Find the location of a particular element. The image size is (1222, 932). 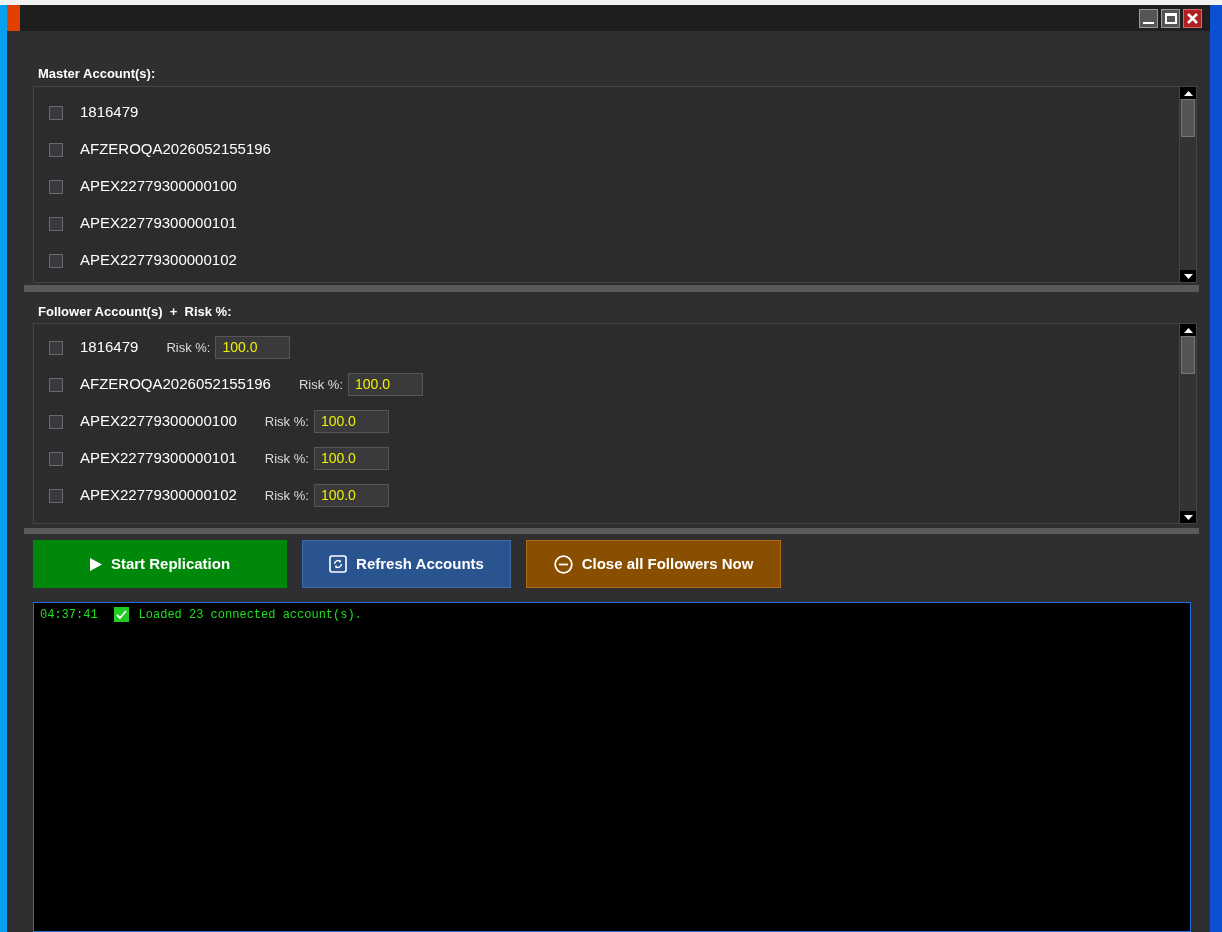

minimize-icon is located at coordinates (1148, 18).